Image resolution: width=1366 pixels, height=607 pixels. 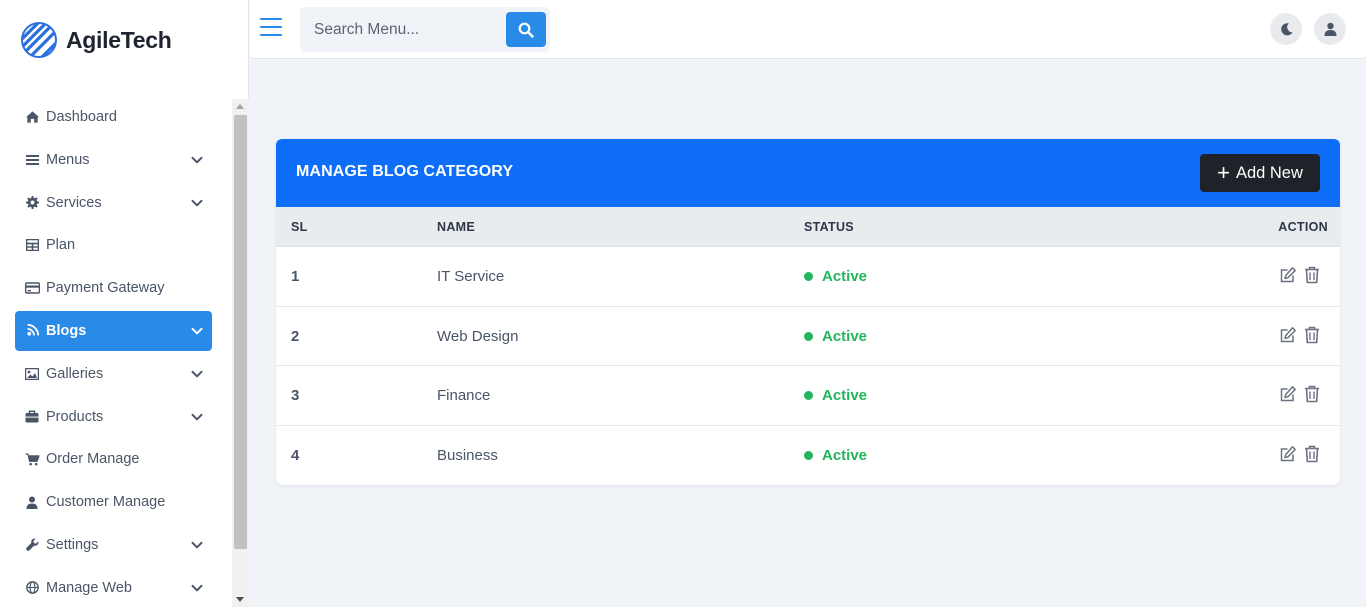 I want to click on briefcase-icon, so click(x=32, y=417).